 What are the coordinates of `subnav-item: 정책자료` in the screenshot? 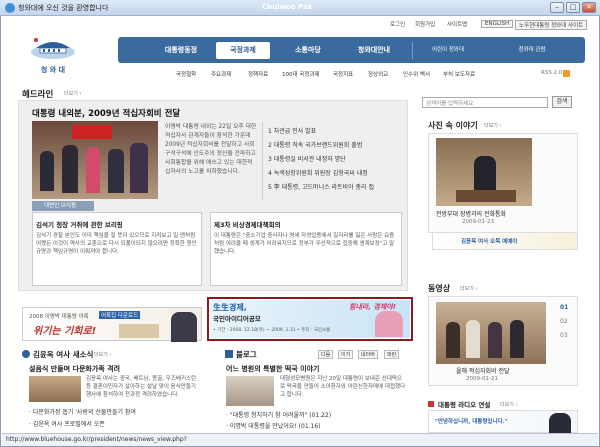 It's located at (258, 74).